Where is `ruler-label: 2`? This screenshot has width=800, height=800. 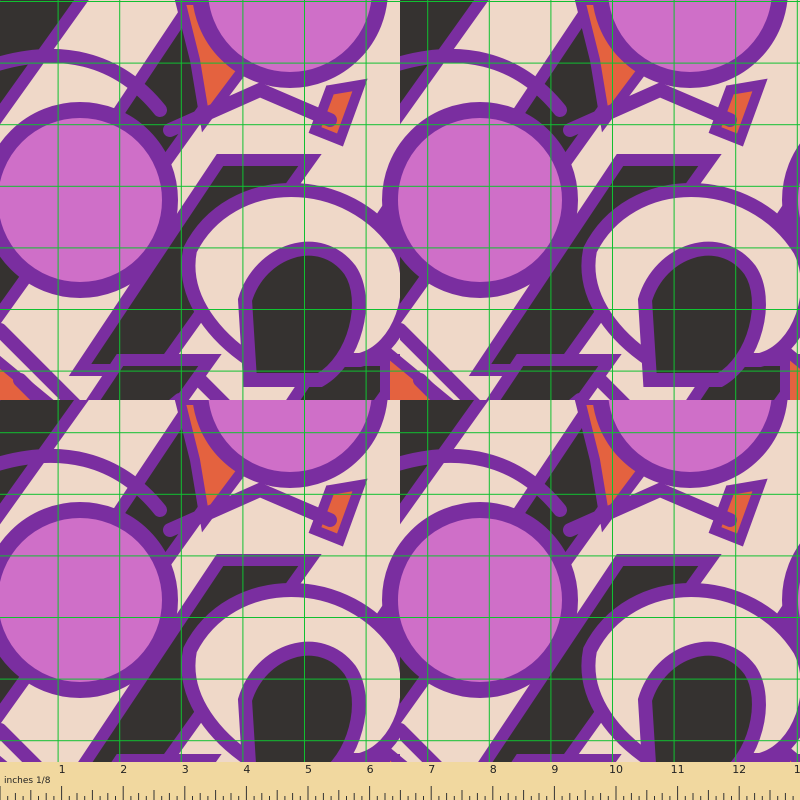 ruler-label: 2 is located at coordinates (124, 769).